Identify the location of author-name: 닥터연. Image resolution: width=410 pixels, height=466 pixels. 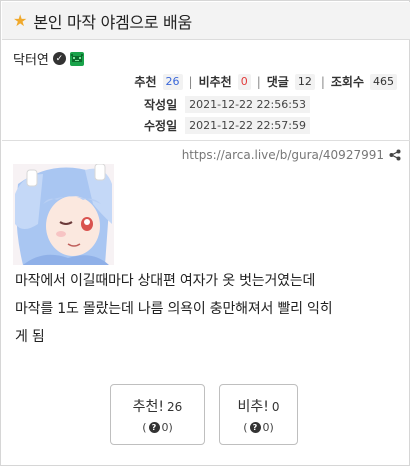
(31, 58).